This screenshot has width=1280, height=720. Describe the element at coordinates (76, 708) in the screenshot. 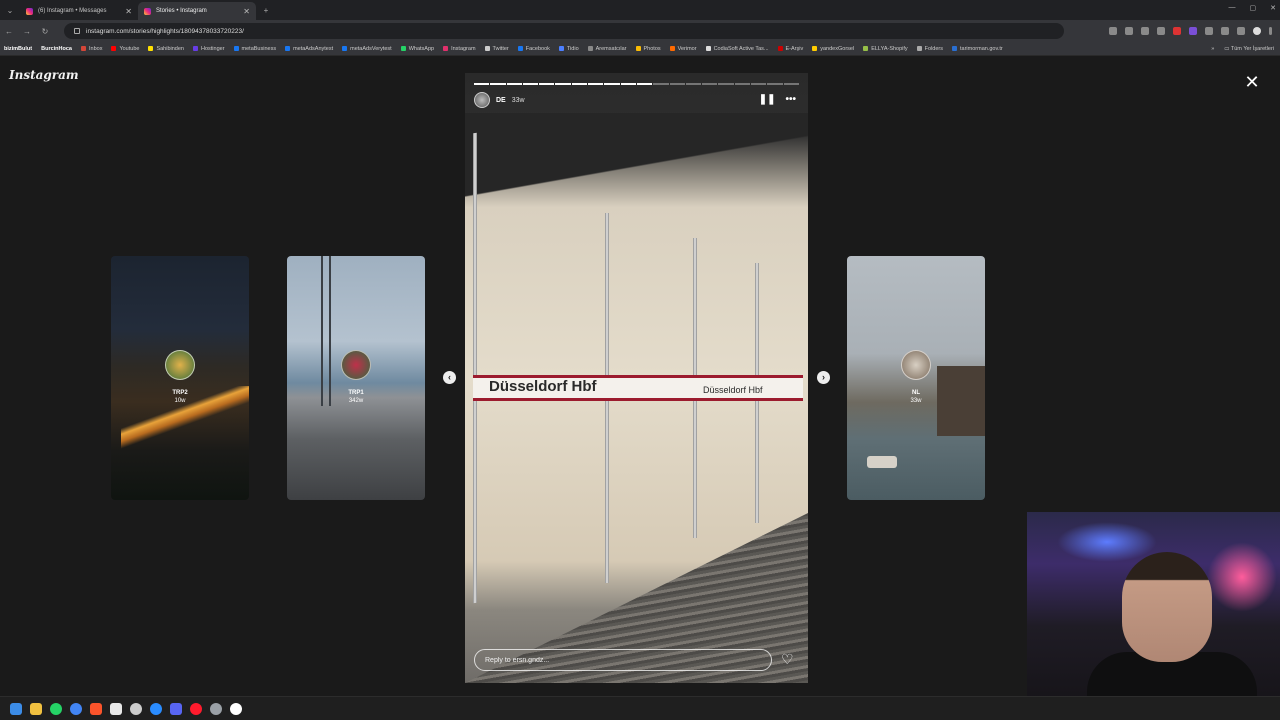

I see `chrome-icon` at that location.